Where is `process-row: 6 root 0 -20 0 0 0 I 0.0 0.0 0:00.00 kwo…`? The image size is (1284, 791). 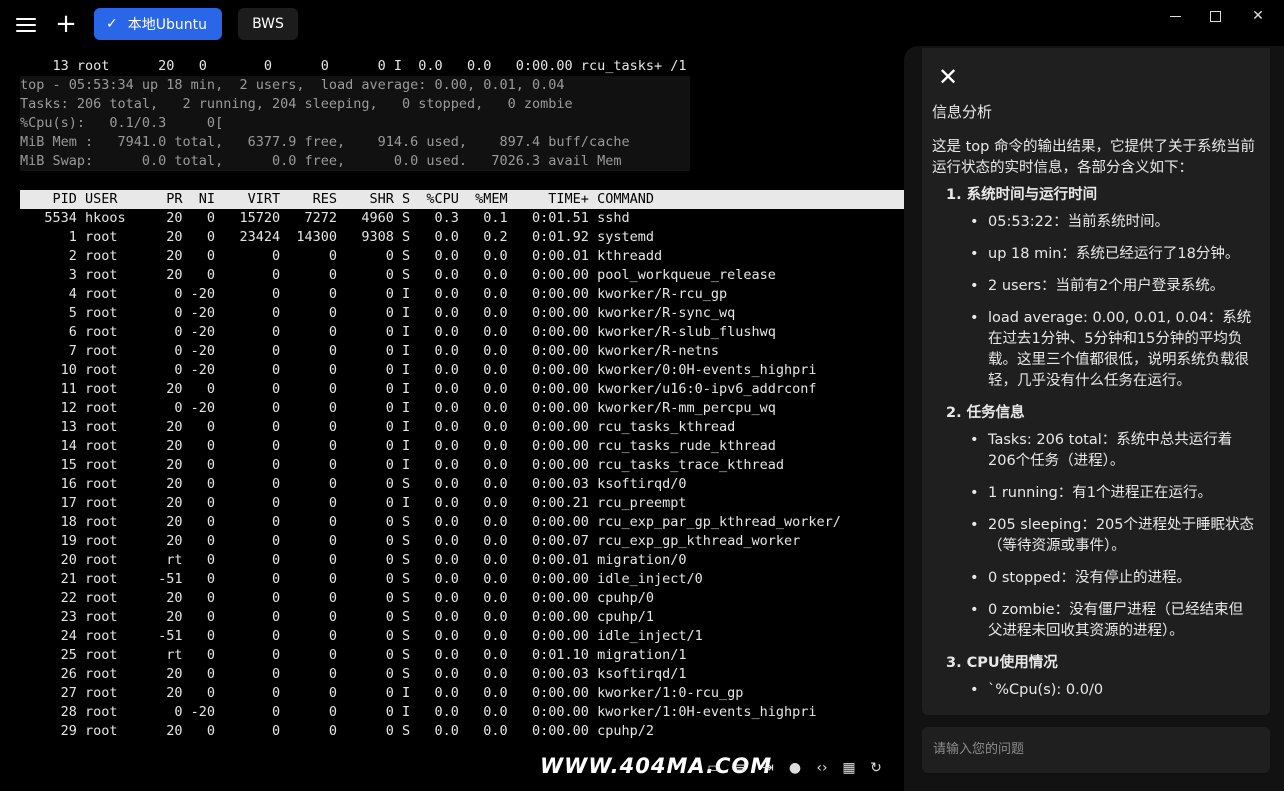
process-row: 6 root 0 -20 0 0 0 I 0.0 0.0 0:00.00 kwo… is located at coordinates (398, 332).